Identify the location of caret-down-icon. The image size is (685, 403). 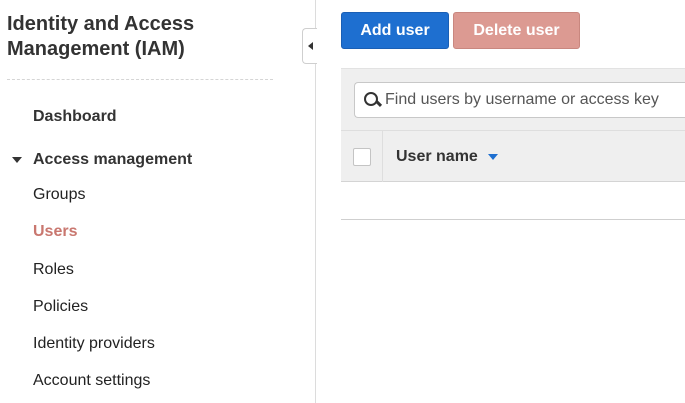
(17, 160).